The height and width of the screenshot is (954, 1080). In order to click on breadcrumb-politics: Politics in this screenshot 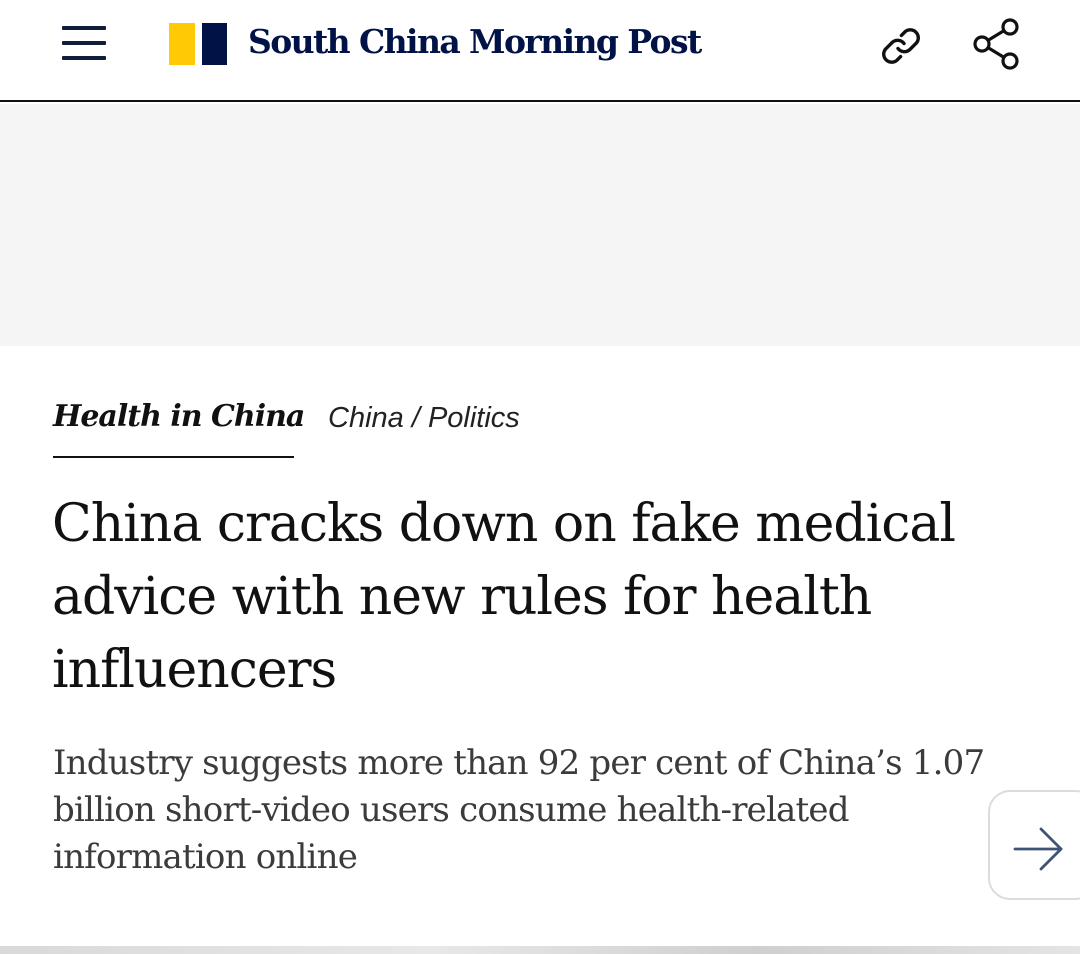, I will do `click(474, 418)`.